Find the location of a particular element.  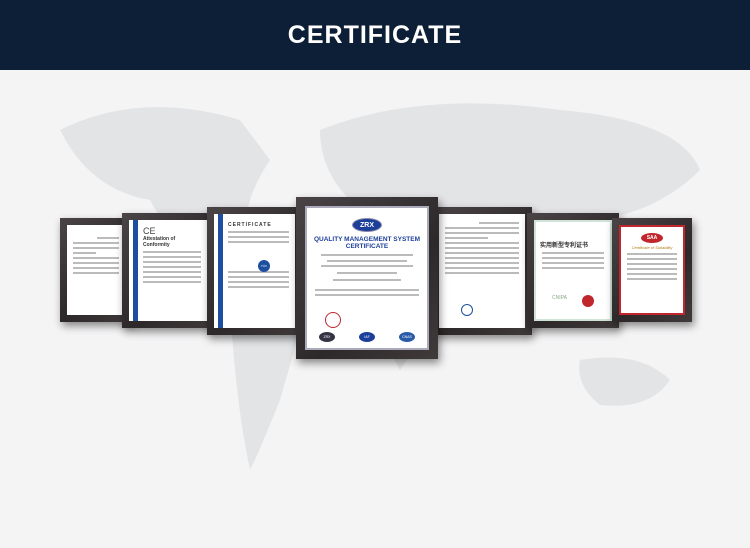

saa-logo: SAA is located at coordinates (652, 238).